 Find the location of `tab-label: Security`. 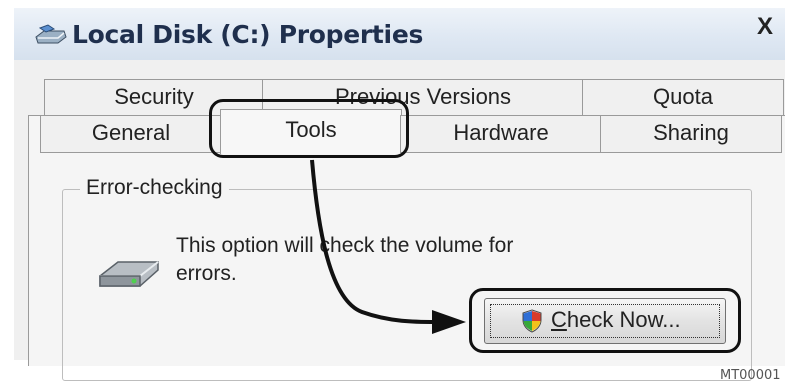

tab-label: Security is located at coordinates (154, 96).